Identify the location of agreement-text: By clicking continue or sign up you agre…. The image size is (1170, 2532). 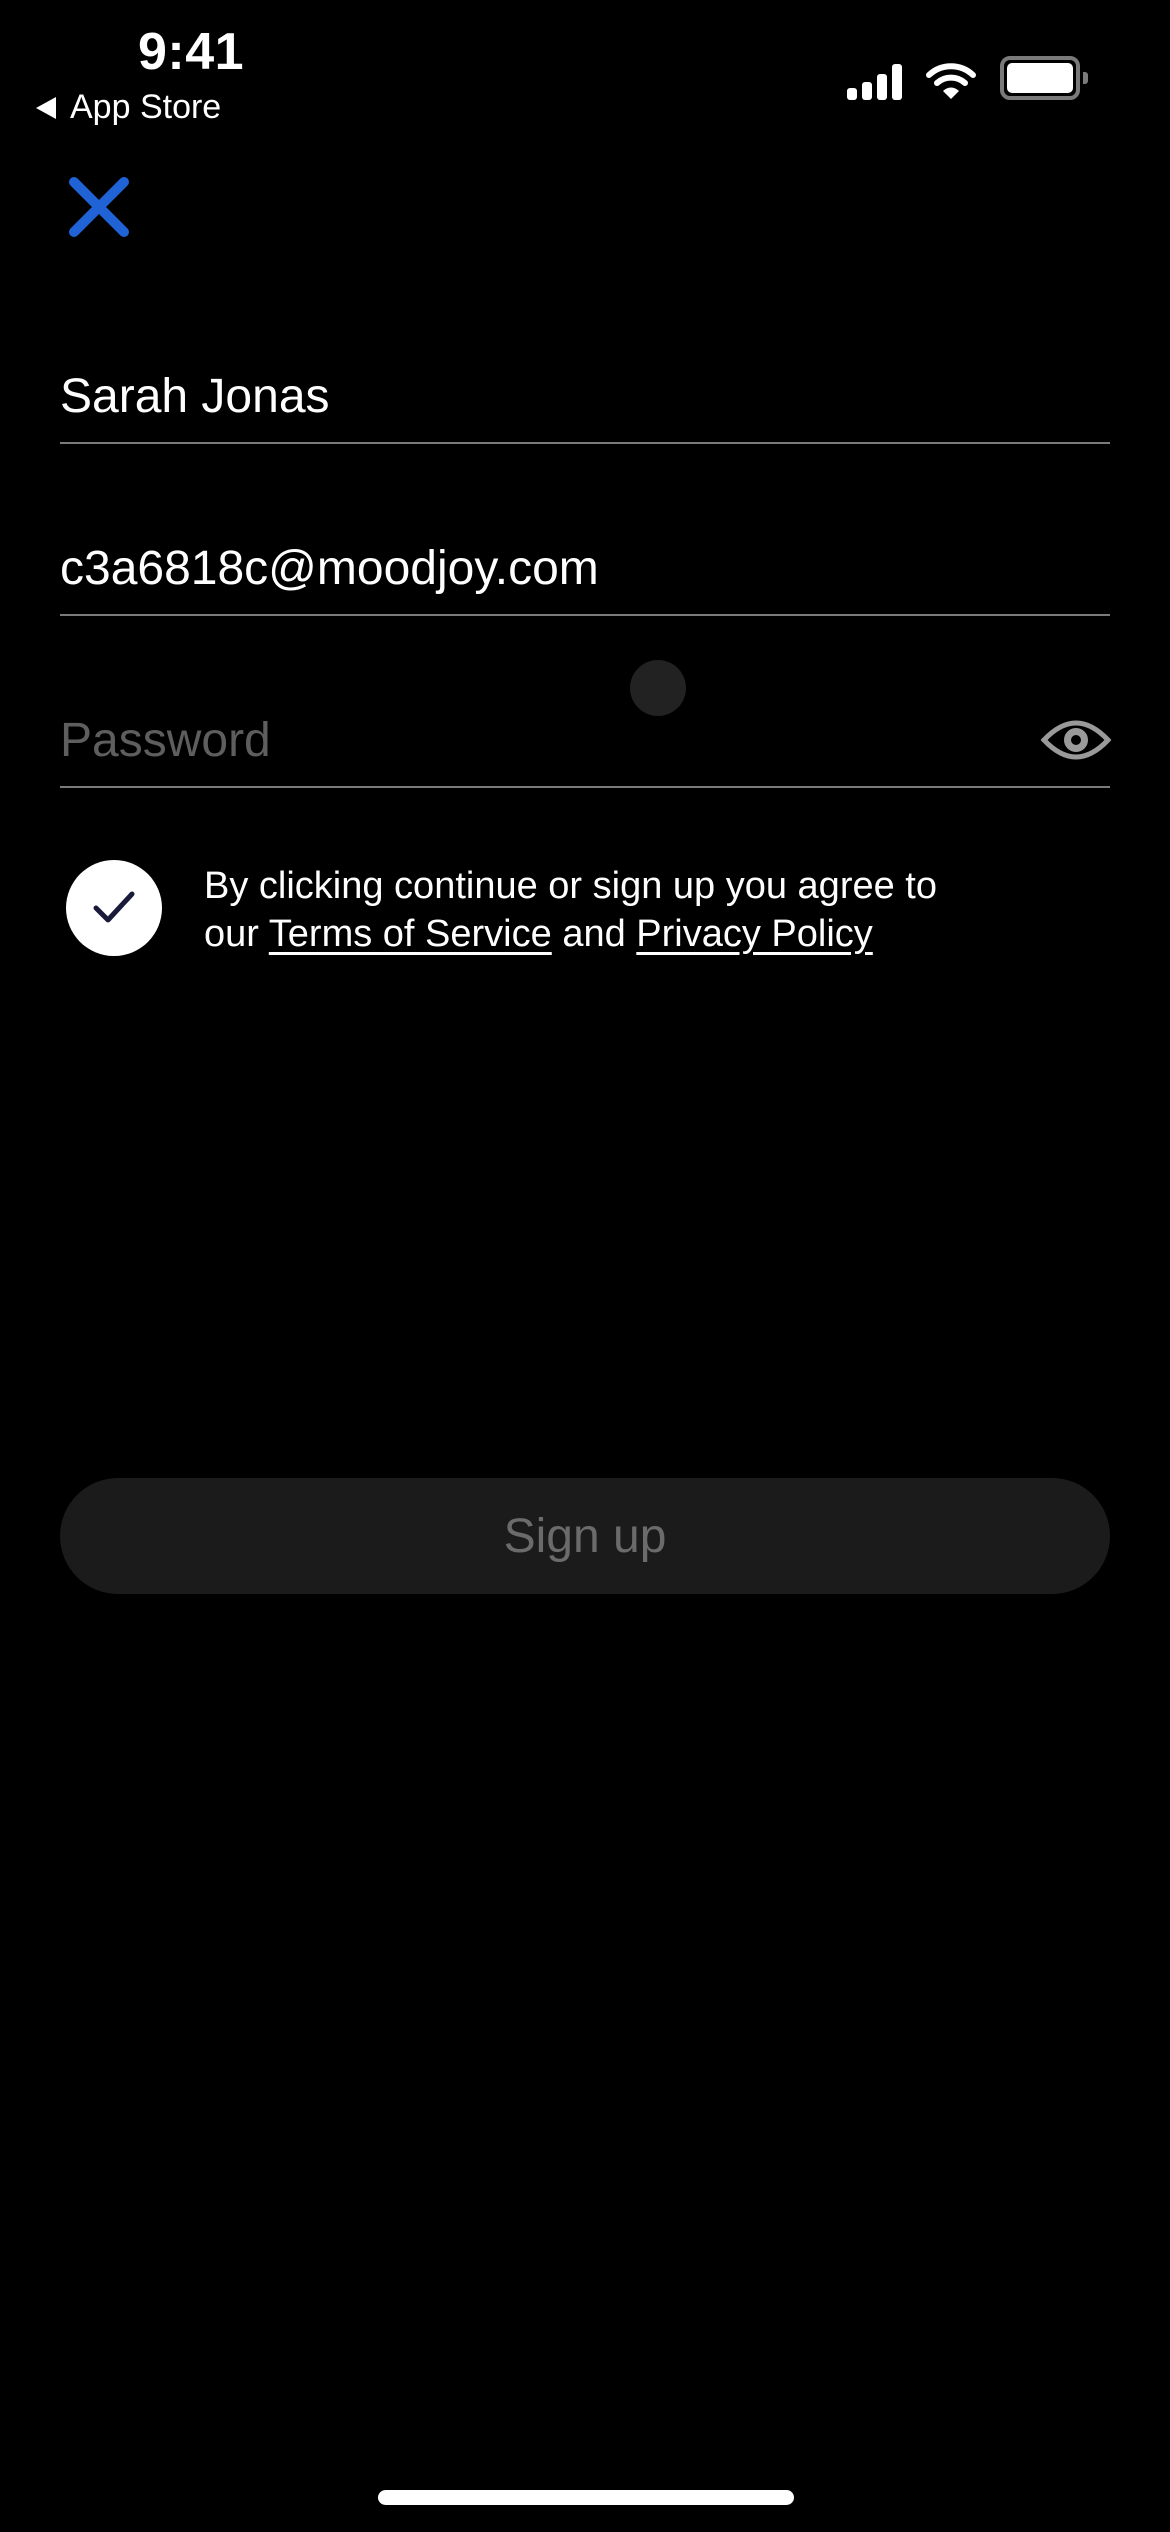
(594, 910).